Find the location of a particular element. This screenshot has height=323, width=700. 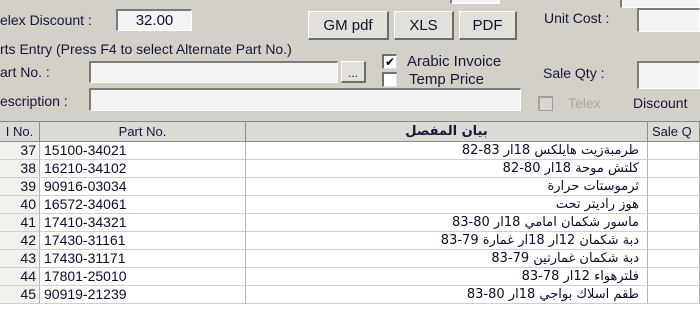

sale-qty-label: Sale Qty : is located at coordinates (574, 73).